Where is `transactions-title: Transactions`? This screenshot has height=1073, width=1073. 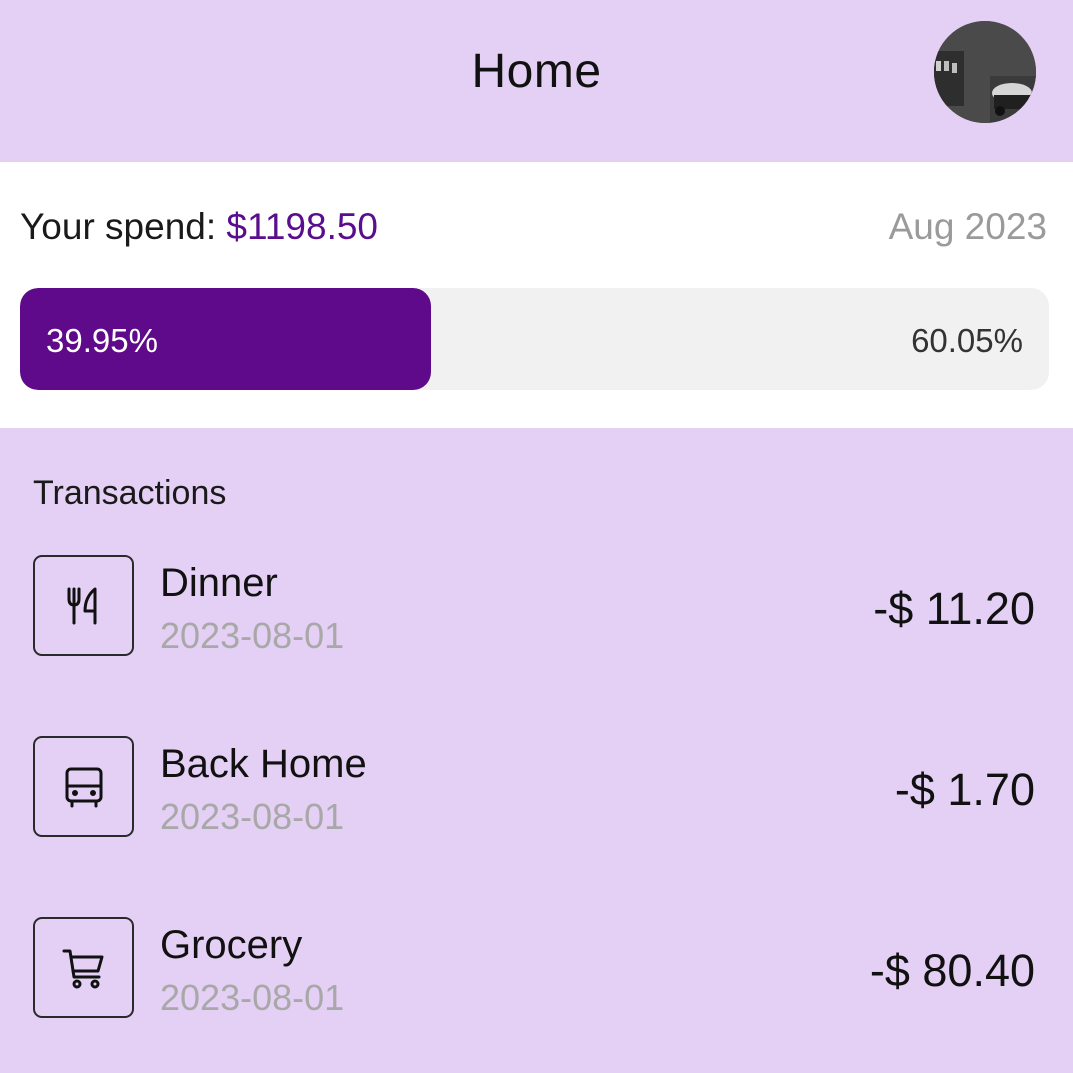
transactions-title: Transactions is located at coordinates (130, 493).